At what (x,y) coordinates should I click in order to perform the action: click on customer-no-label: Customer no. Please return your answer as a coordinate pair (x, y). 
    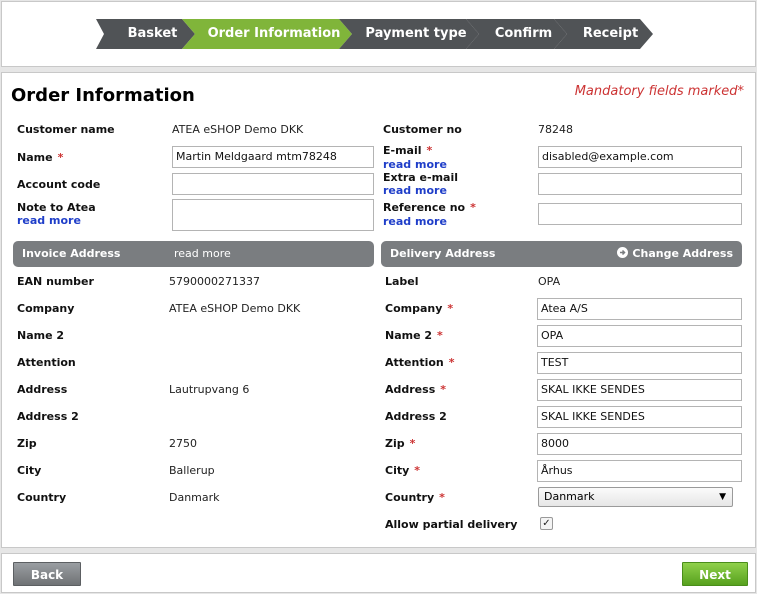
    Looking at the image, I should click on (422, 129).